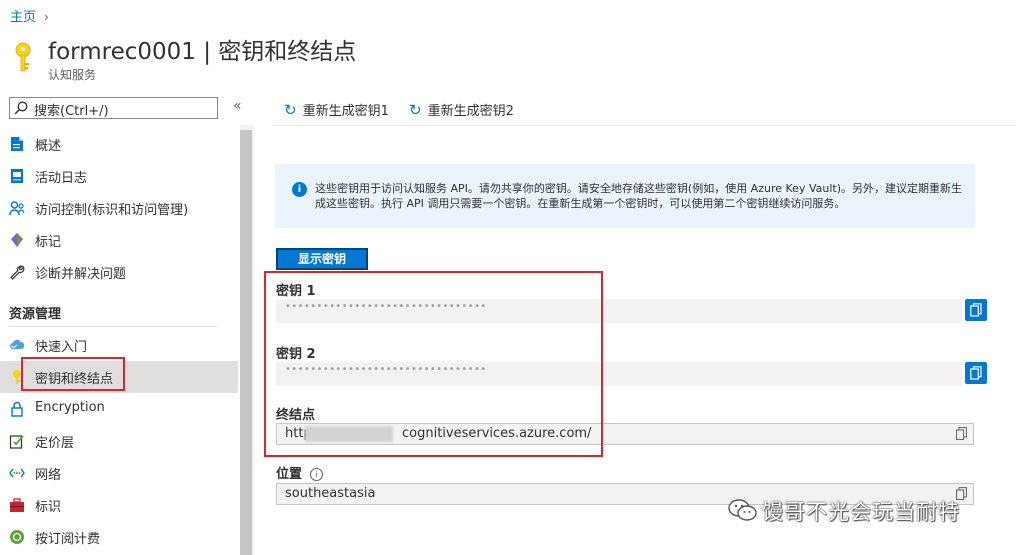 The image size is (1016, 555). I want to click on regenerate-key1-button: ↻ 重新生成密钥1, so click(336, 109).